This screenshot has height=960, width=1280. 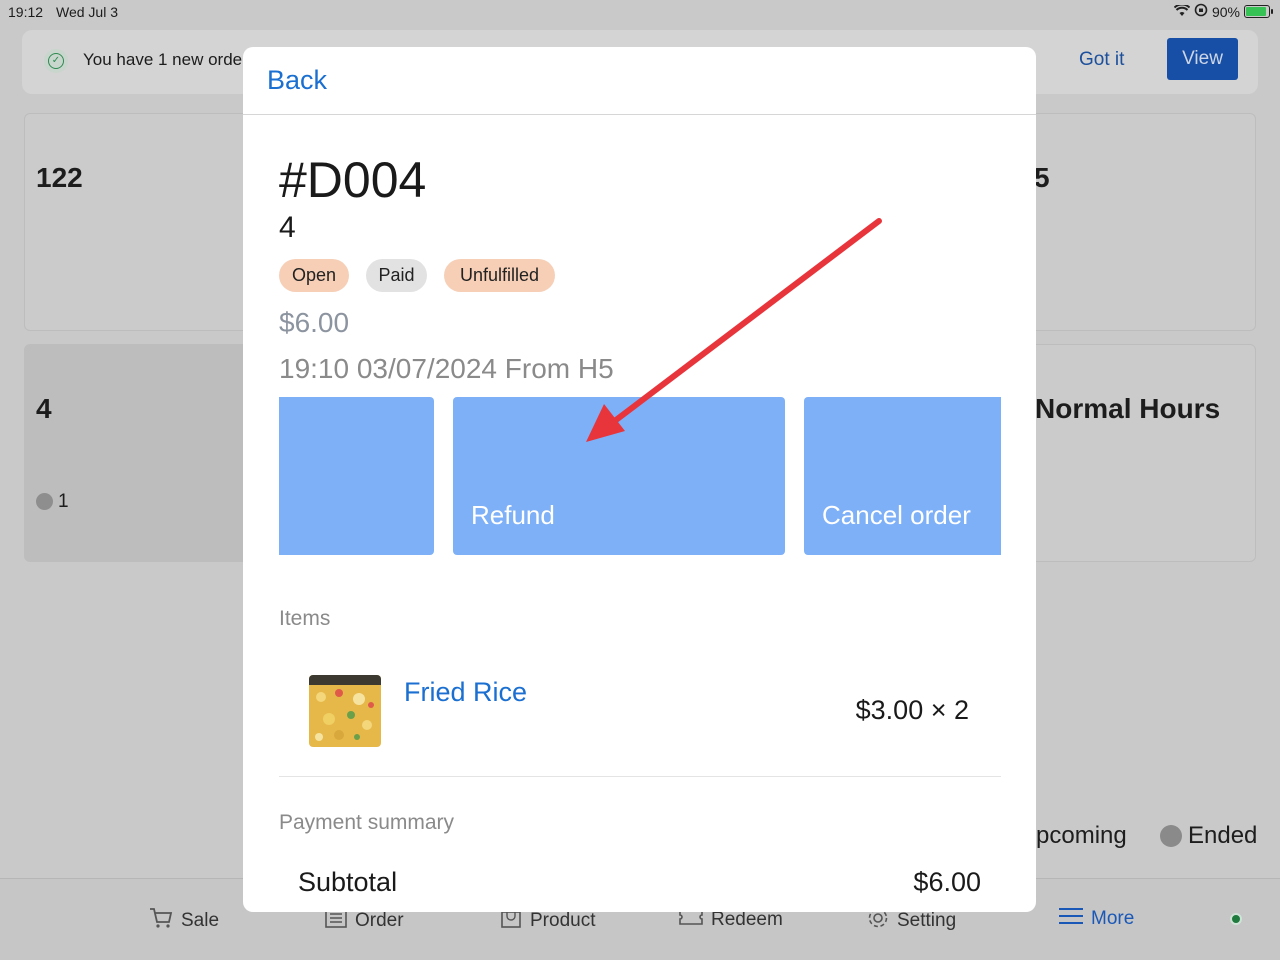 I want to click on table-card-label: 122, so click(x=59, y=177).